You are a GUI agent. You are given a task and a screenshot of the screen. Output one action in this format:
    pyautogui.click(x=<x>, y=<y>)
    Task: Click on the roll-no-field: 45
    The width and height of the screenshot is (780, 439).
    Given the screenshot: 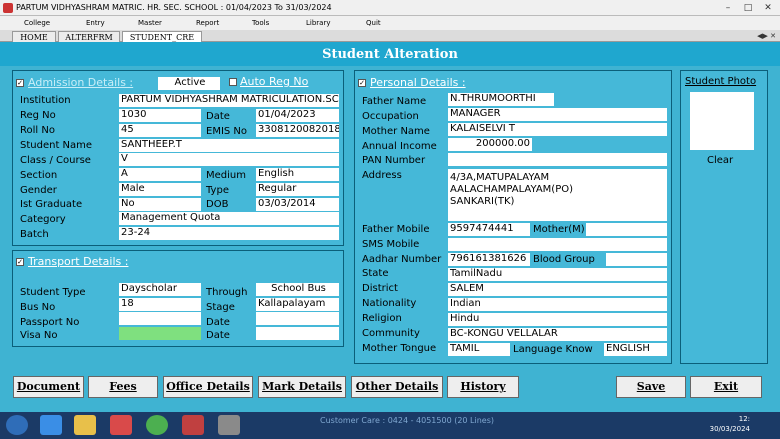 What is the action you would take?
    pyautogui.click(x=160, y=130)
    